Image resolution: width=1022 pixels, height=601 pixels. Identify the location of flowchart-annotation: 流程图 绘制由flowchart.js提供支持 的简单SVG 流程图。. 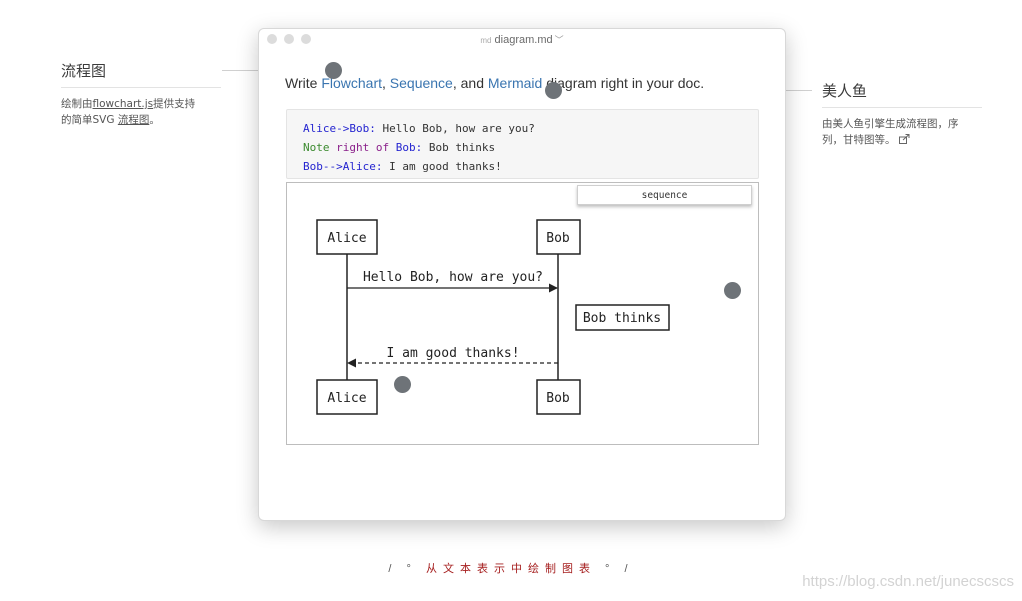
(141, 94).